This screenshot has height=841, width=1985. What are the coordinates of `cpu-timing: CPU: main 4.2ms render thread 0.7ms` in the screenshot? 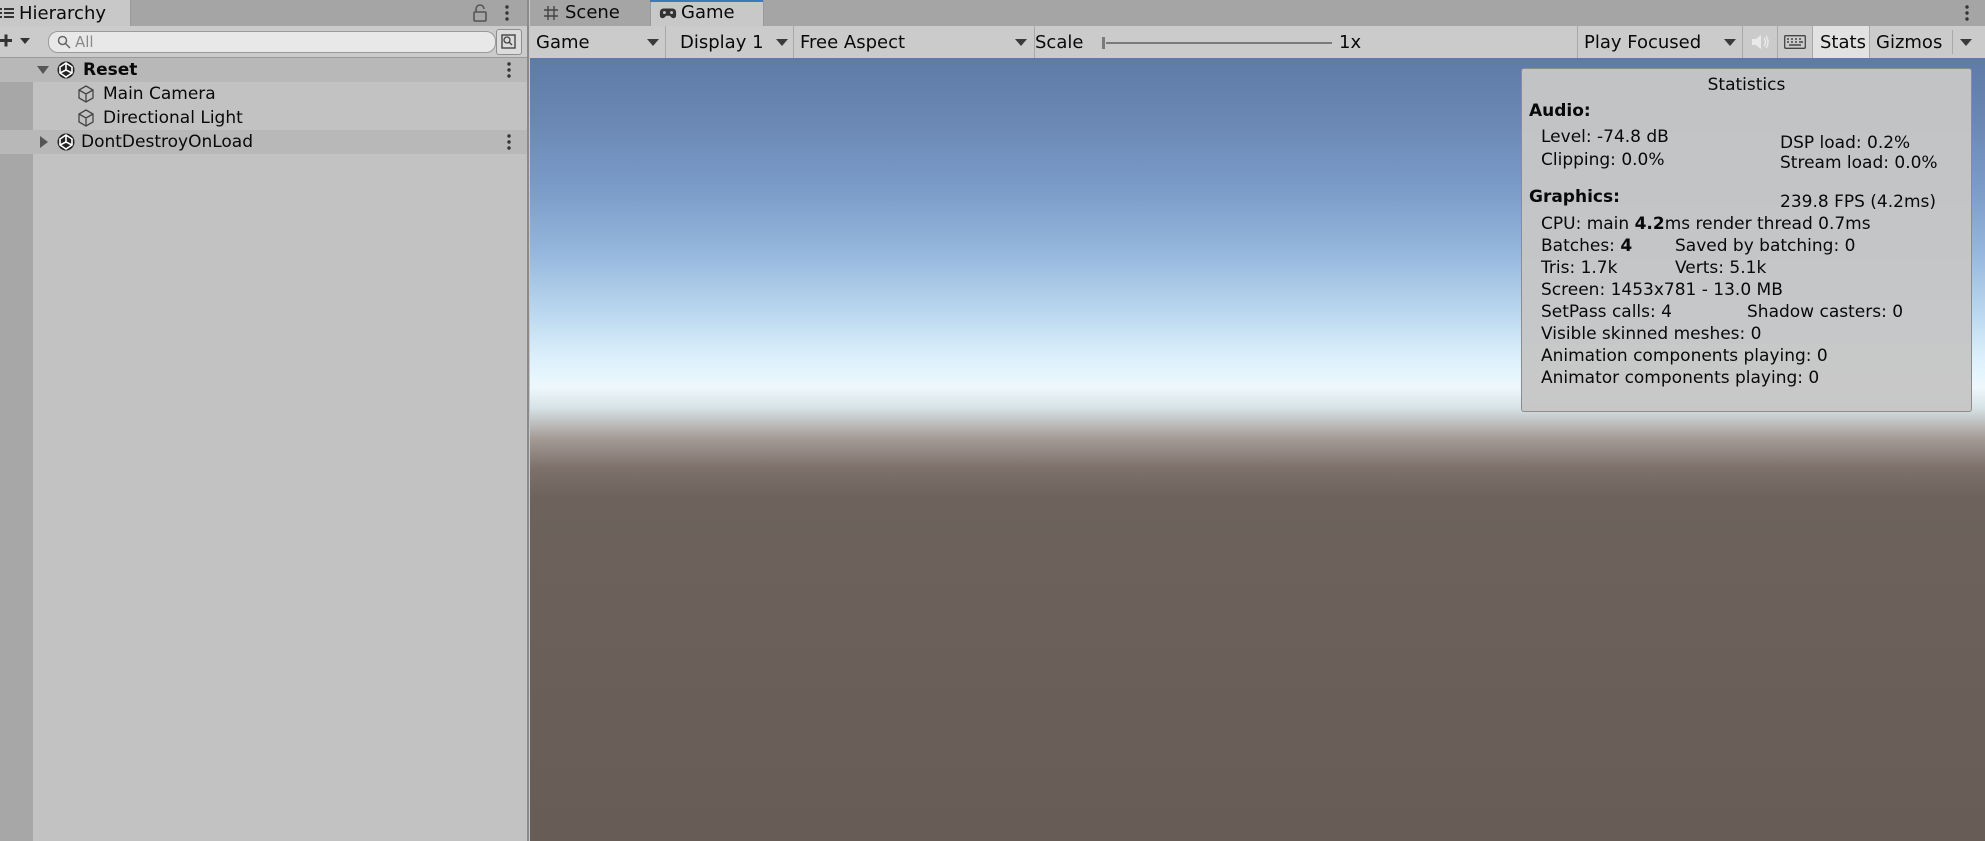 It's located at (1706, 224).